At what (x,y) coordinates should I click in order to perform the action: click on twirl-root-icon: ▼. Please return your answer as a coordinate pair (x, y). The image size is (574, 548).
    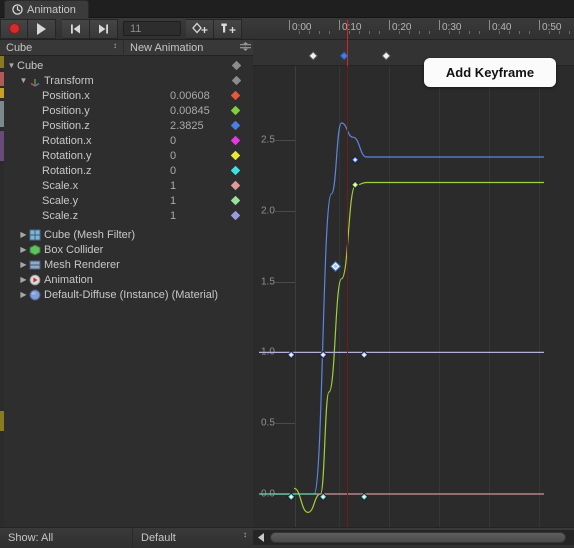
    Looking at the image, I should click on (11, 65).